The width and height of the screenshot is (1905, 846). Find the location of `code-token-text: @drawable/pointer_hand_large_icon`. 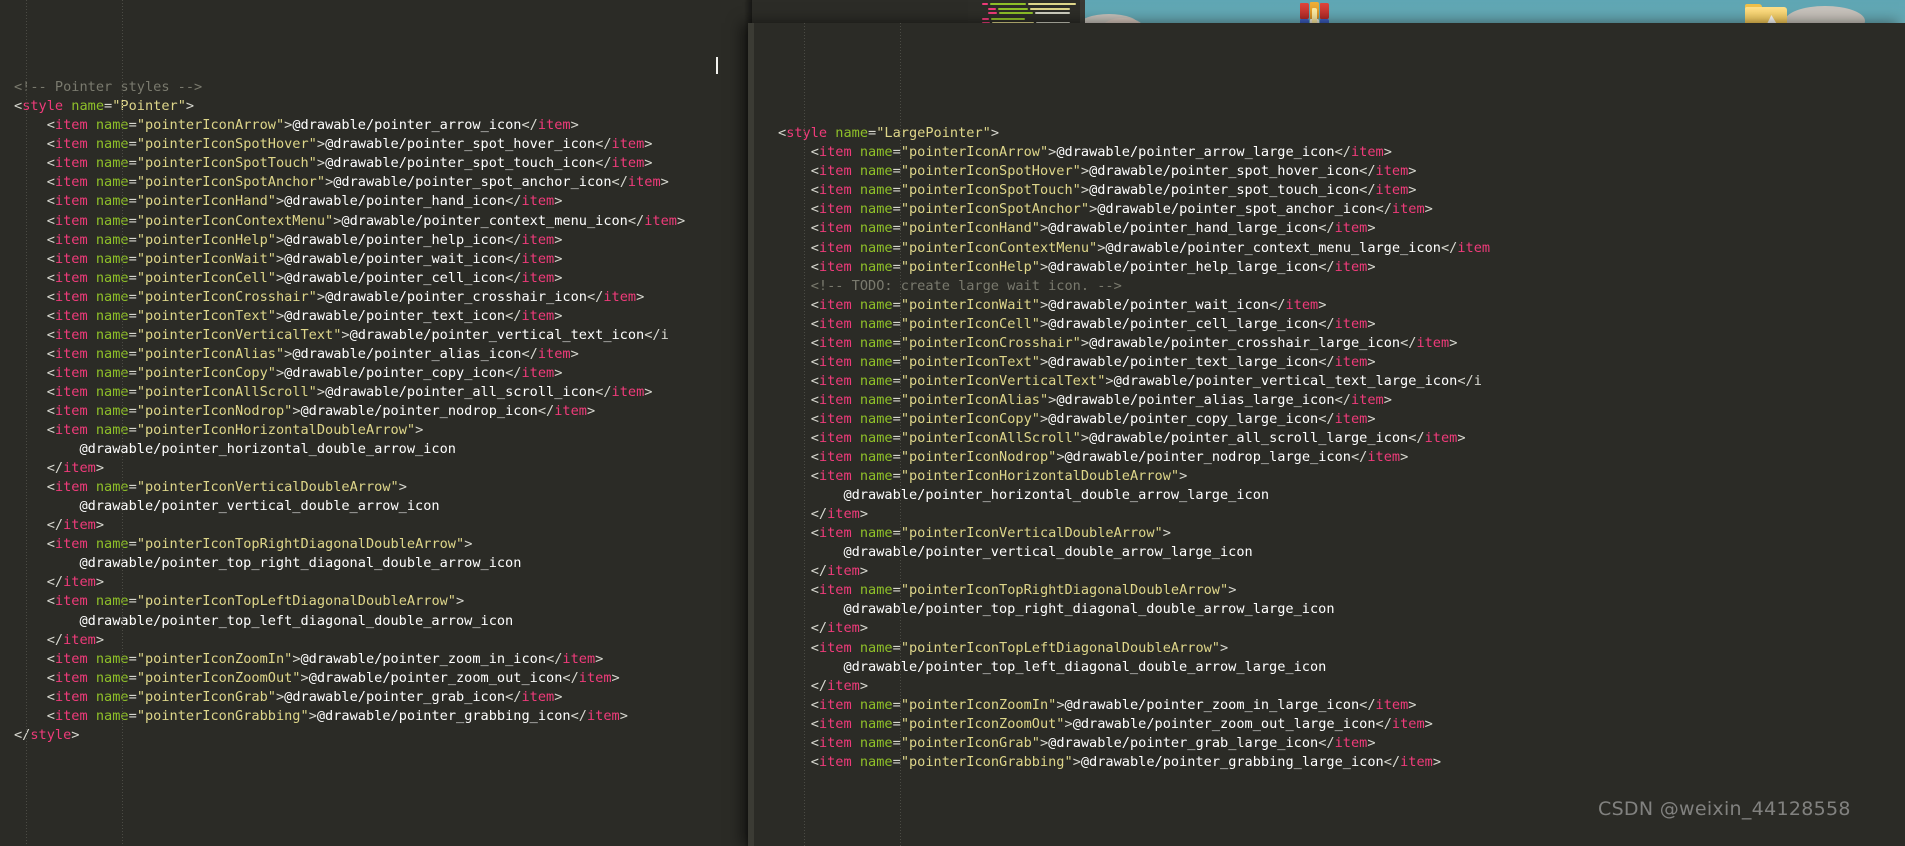

code-token-text: @drawable/pointer_hand_large_icon is located at coordinates (1183, 228).